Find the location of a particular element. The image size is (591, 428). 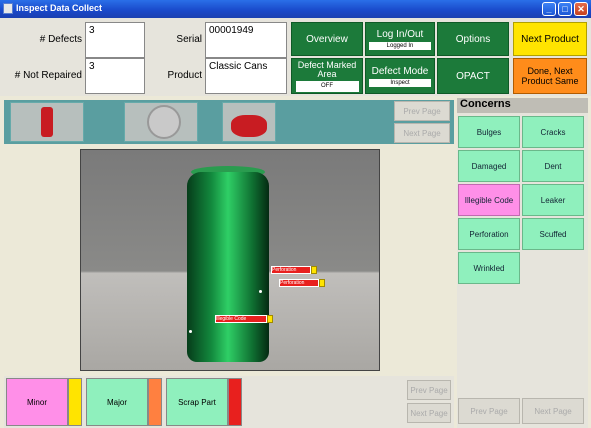

defect-marked-area-button: Defect Marked Area OFF is located at coordinates (327, 76).